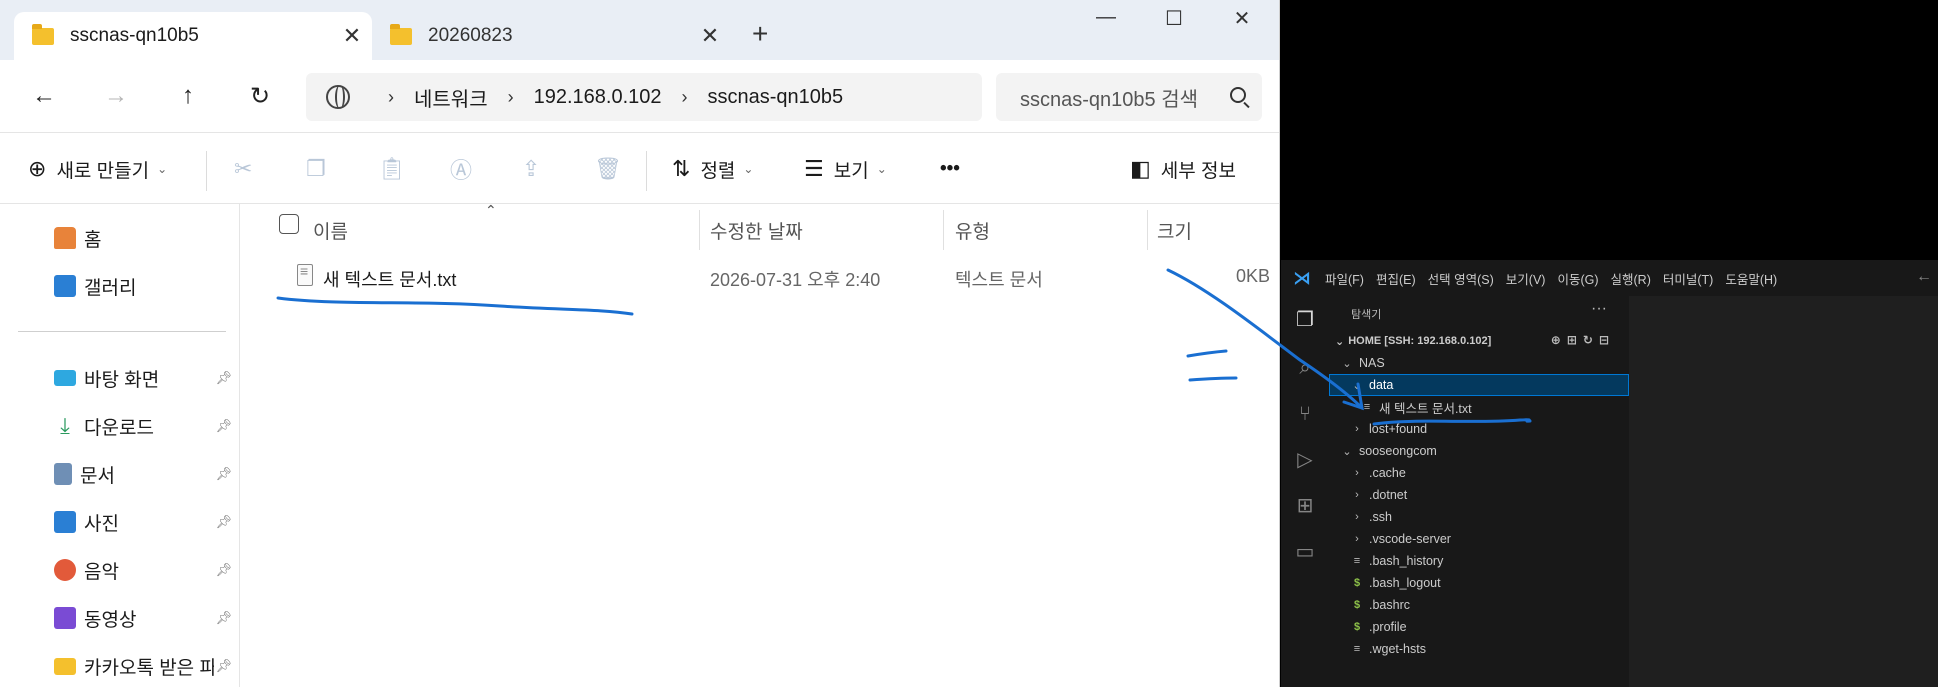  What do you see at coordinates (1305, 368) in the screenshot?
I see `search-icon: ⌕` at bounding box center [1305, 368].